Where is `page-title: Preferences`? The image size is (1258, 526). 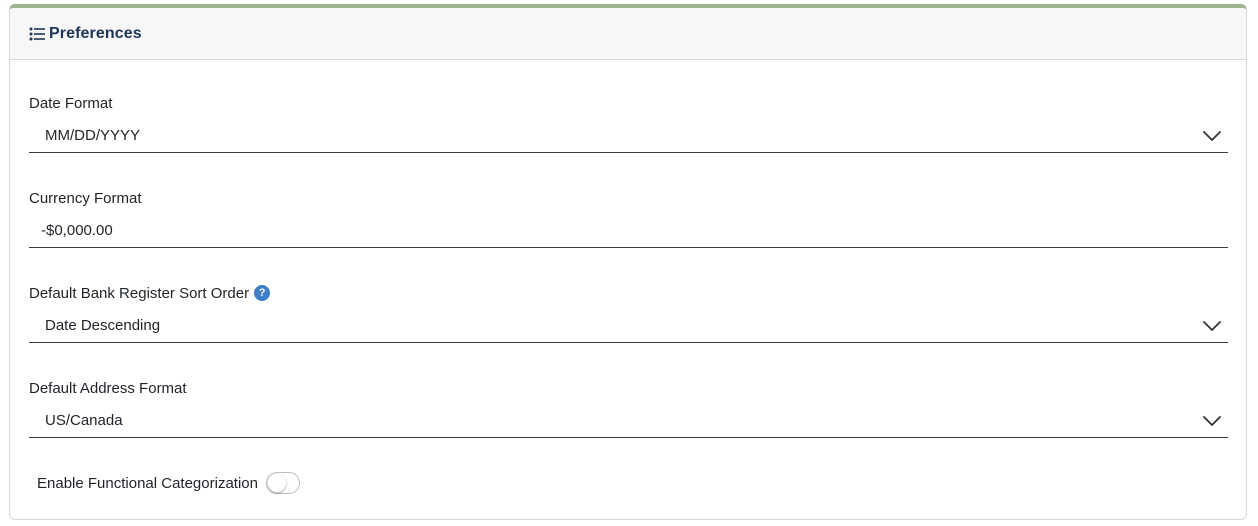
page-title: Preferences is located at coordinates (95, 33).